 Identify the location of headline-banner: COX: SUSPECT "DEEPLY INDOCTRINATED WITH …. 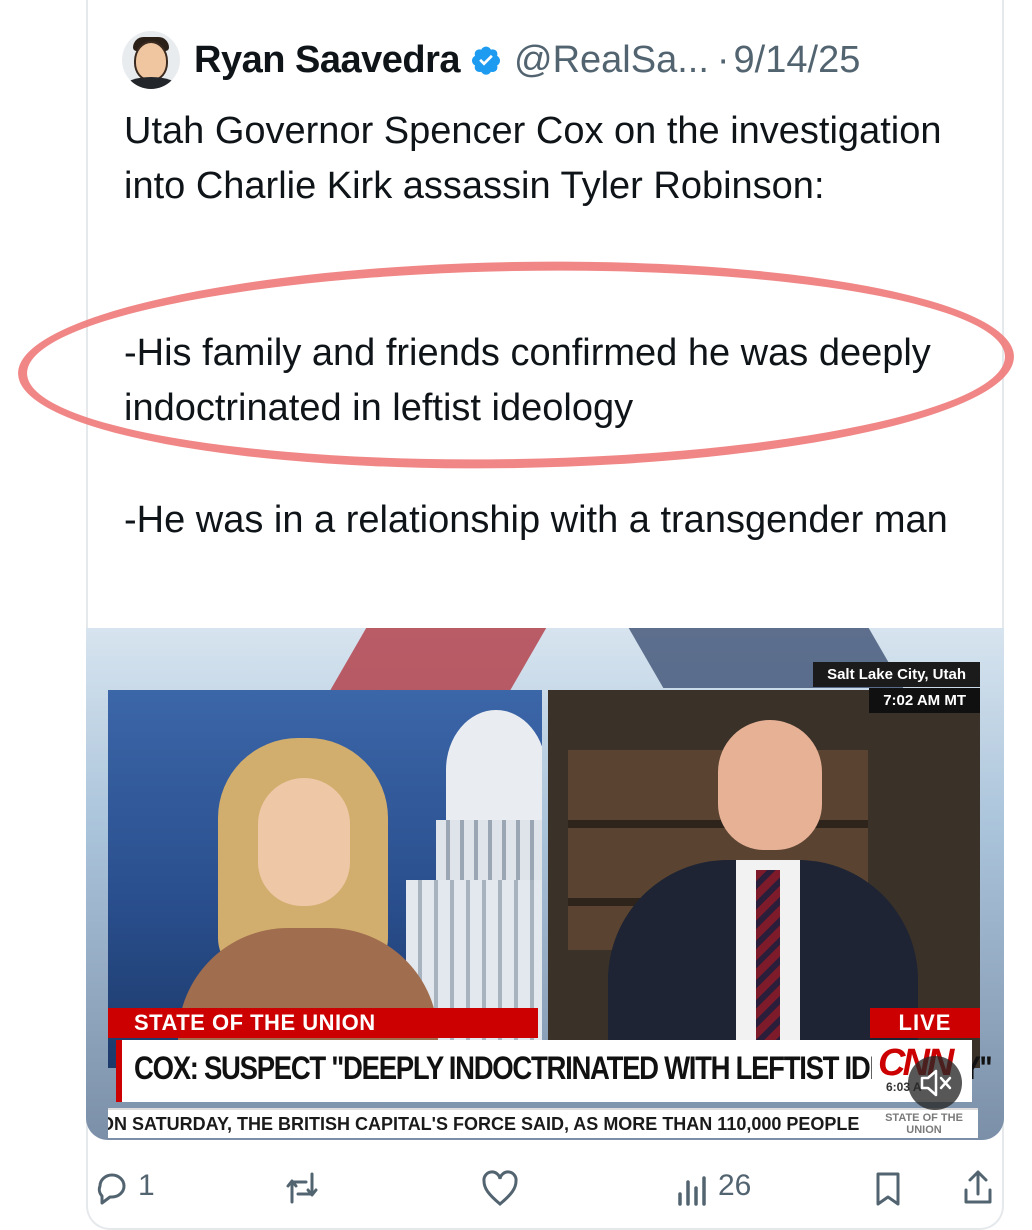
(554, 1071).